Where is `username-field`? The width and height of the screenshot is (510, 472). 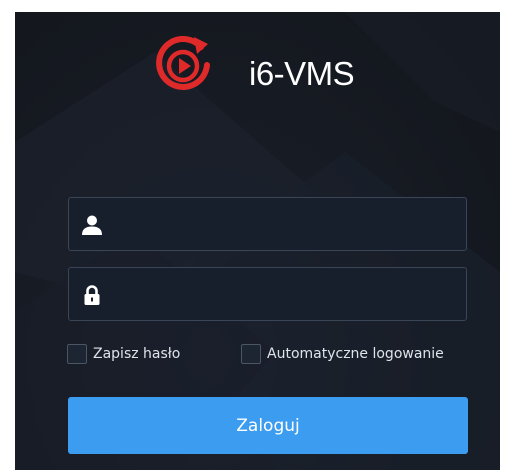
username-field is located at coordinates (267, 224).